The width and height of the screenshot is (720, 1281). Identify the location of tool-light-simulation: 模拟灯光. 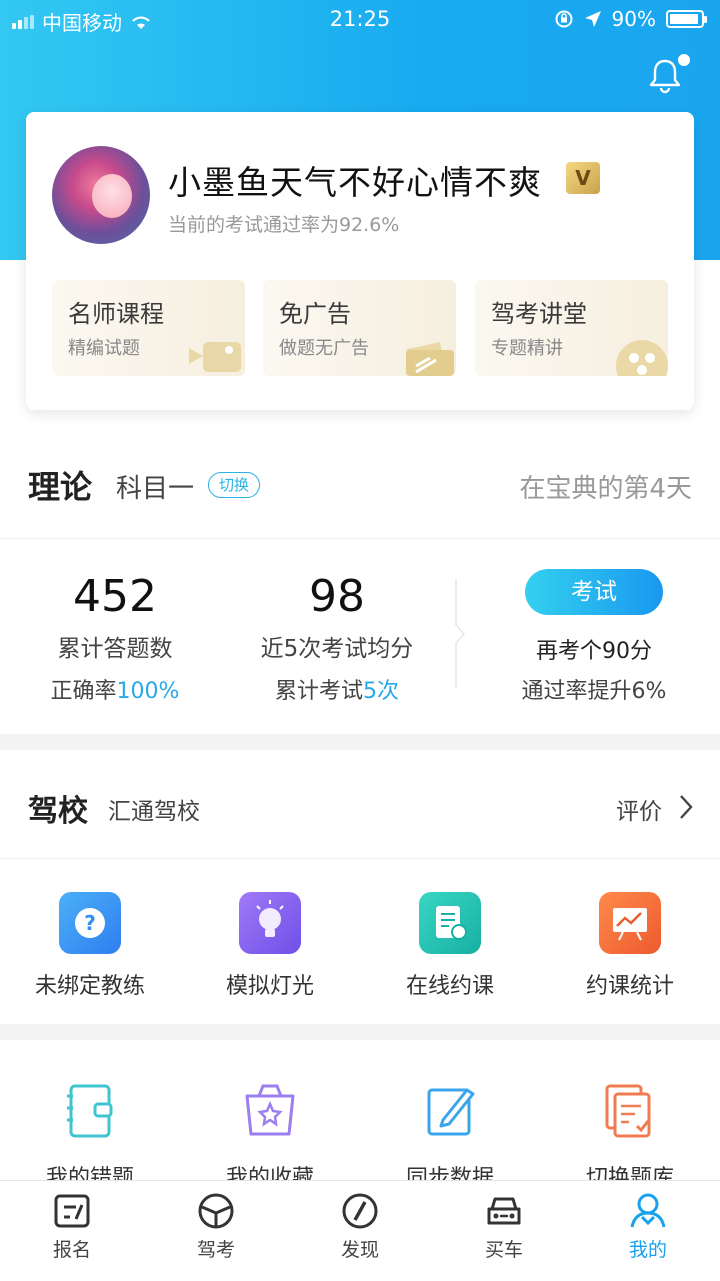
(270, 946).